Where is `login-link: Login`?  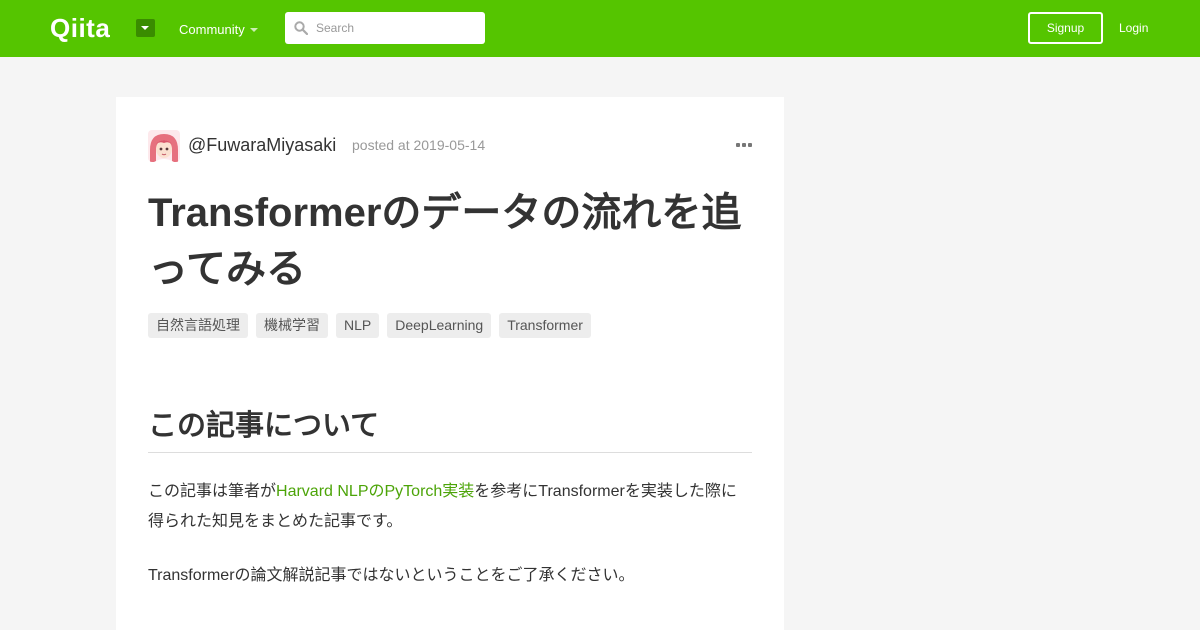 login-link: Login is located at coordinates (1133, 28).